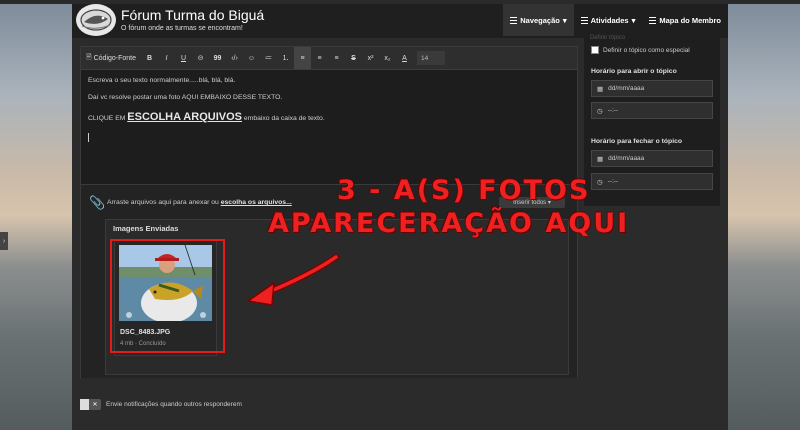  What do you see at coordinates (200, 58) in the screenshot?
I see `link-button: ⊝` at bounding box center [200, 58].